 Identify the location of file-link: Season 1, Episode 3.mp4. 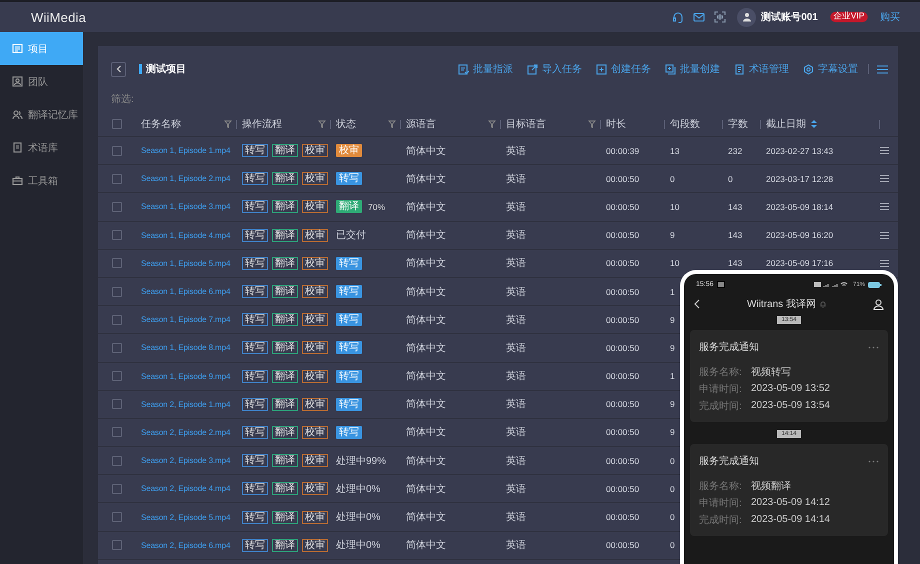
(185, 207).